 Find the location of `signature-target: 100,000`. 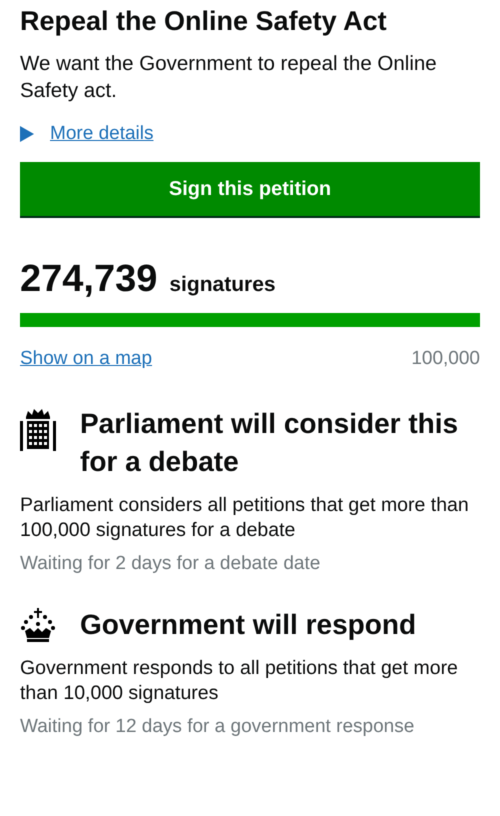

signature-target: 100,000 is located at coordinates (445, 359).